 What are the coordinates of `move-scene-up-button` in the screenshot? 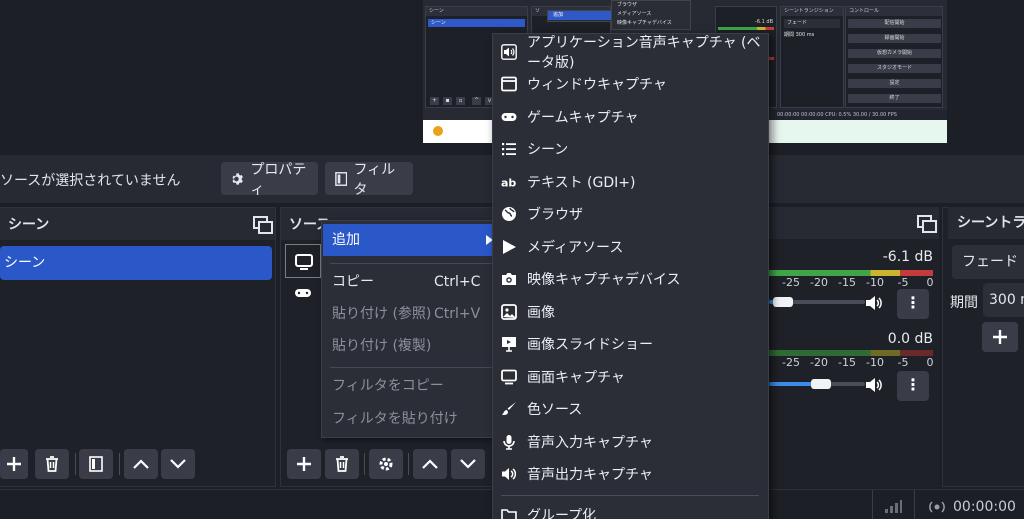 It's located at (141, 464).